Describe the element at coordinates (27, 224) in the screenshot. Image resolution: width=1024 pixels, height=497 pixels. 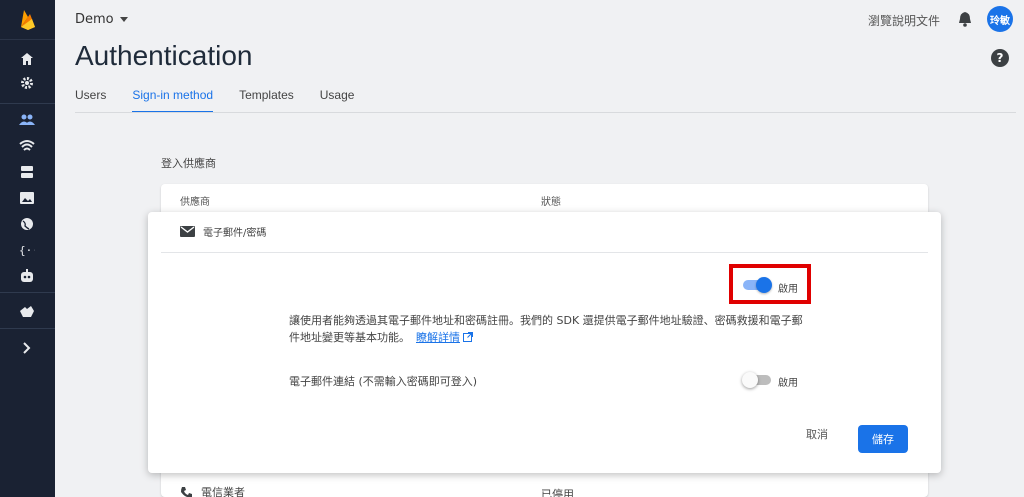
I see `globe-icon` at that location.